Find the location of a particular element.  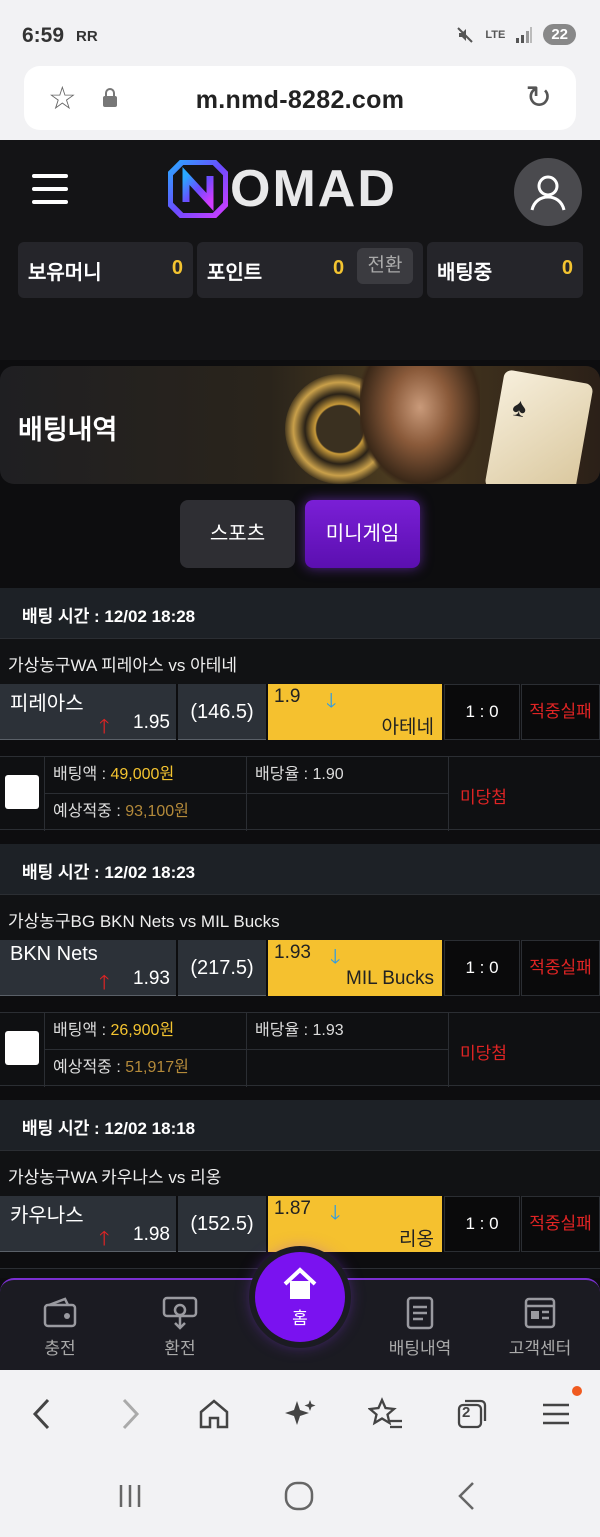

newspaper-icon is located at coordinates (540, 1313).